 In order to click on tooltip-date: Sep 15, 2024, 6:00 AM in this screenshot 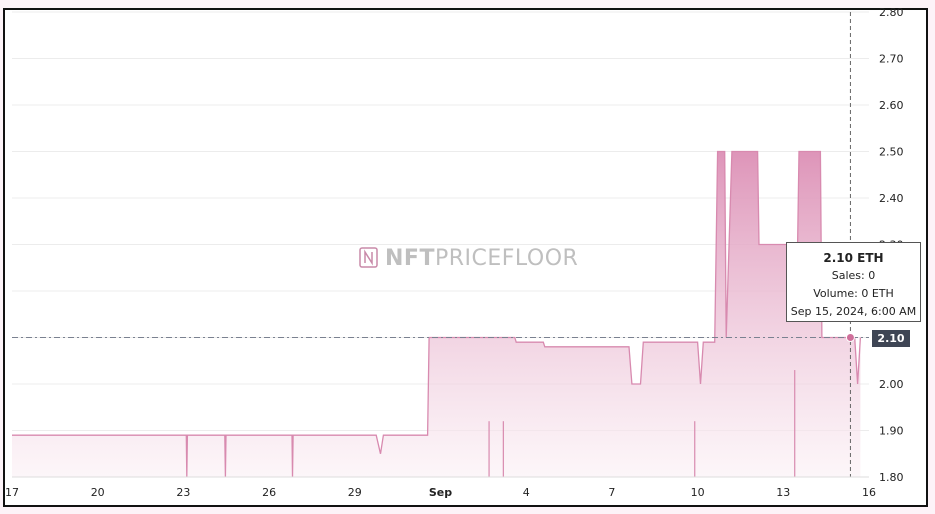, I will do `click(853, 311)`.